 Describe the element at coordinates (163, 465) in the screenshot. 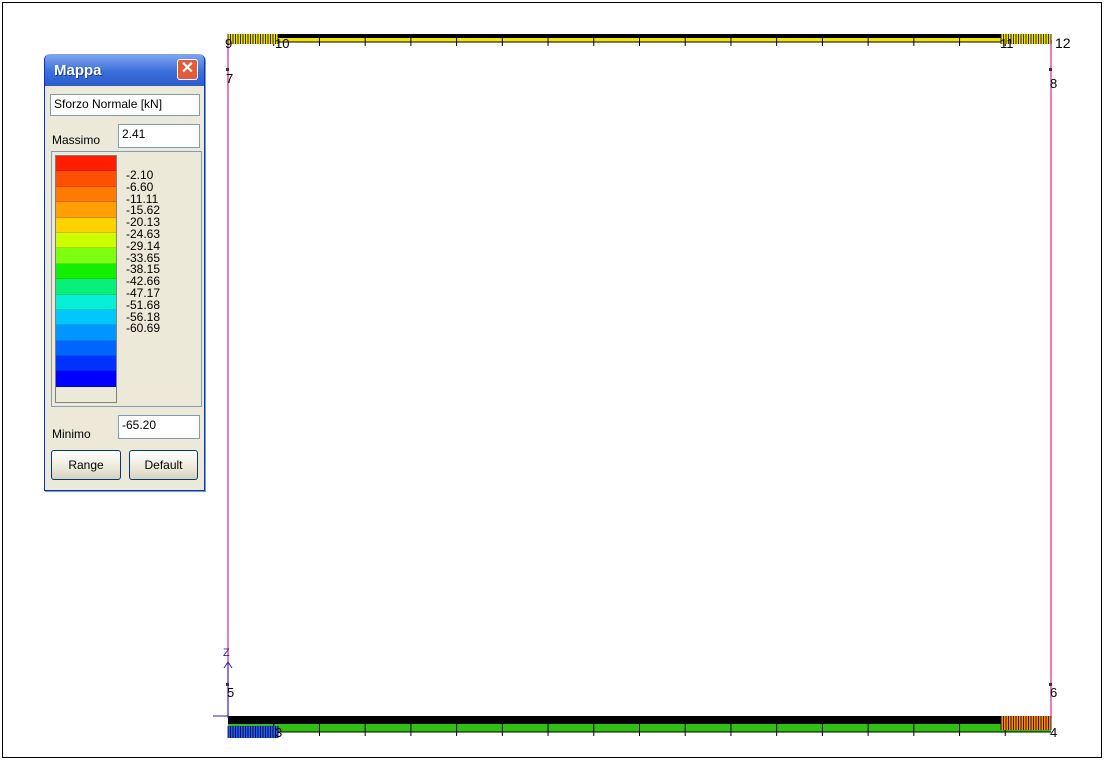

I see `default-button: Default` at that location.